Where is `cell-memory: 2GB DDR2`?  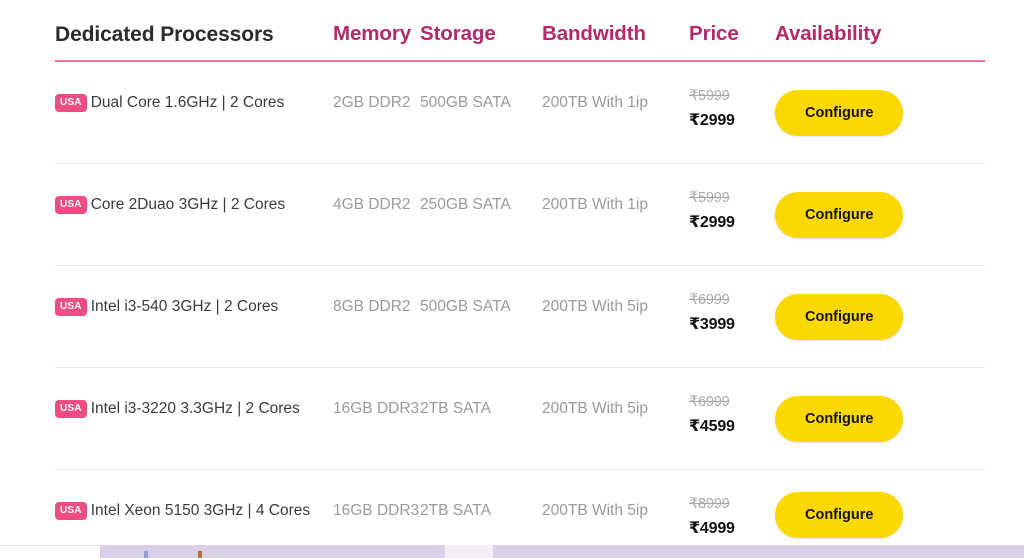 cell-memory: 2GB DDR2 is located at coordinates (372, 102).